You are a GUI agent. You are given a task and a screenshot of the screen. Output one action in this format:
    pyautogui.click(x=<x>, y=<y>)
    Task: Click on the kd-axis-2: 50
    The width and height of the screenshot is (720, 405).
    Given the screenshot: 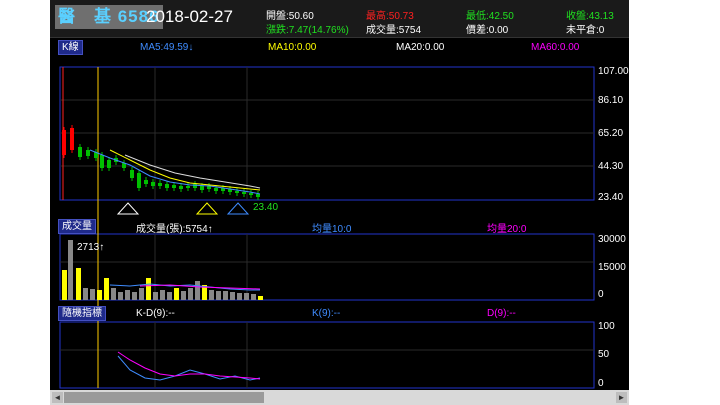 What is the action you would take?
    pyautogui.click(x=604, y=354)
    